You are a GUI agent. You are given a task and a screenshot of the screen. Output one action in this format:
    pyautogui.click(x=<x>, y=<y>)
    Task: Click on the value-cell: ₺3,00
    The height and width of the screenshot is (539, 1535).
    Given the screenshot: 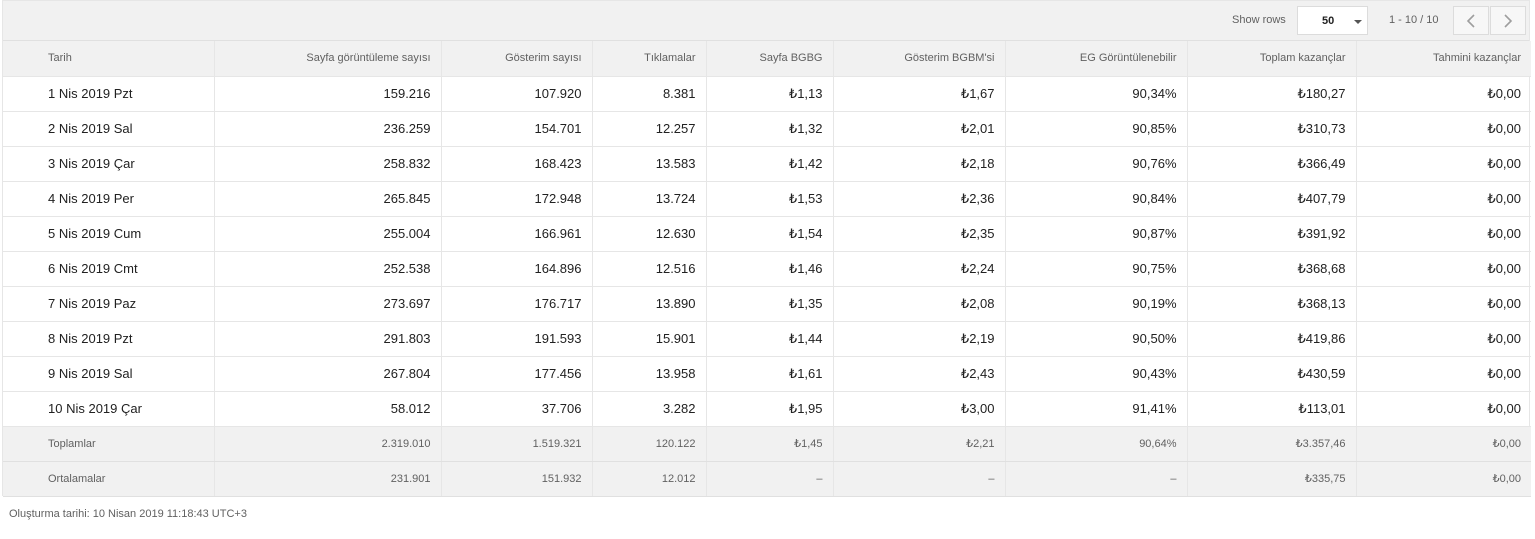 What is the action you would take?
    pyautogui.click(x=919, y=409)
    